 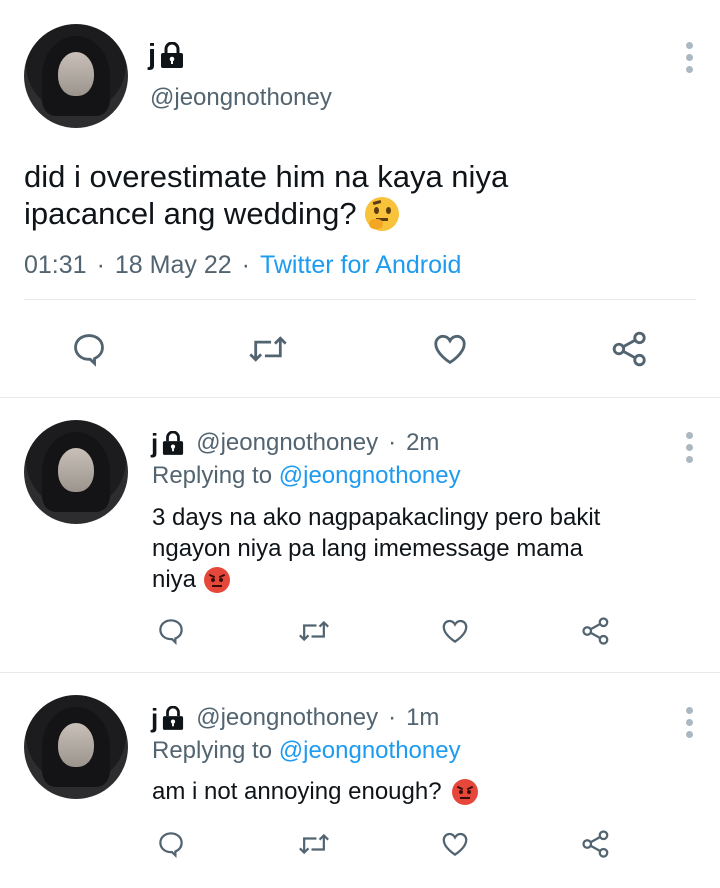 What do you see at coordinates (173, 265) in the screenshot?
I see `tweet-date: 18 May 22` at bounding box center [173, 265].